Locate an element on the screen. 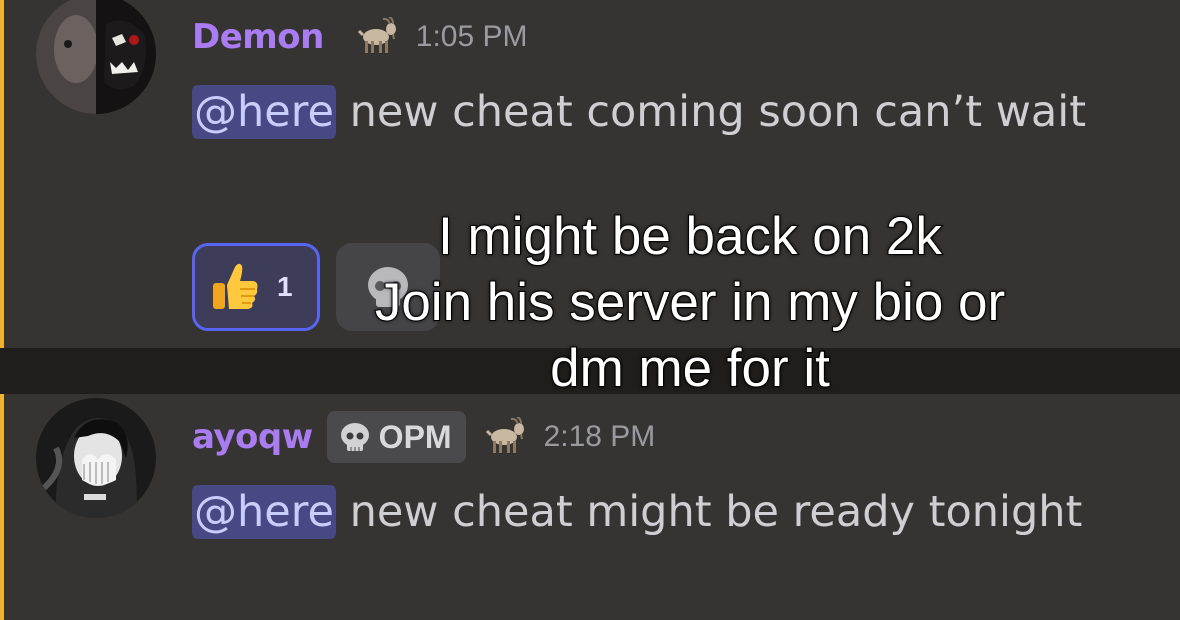 This screenshot has width=1180, height=620. caption-line-3: dm me for it is located at coordinates (690, 368).